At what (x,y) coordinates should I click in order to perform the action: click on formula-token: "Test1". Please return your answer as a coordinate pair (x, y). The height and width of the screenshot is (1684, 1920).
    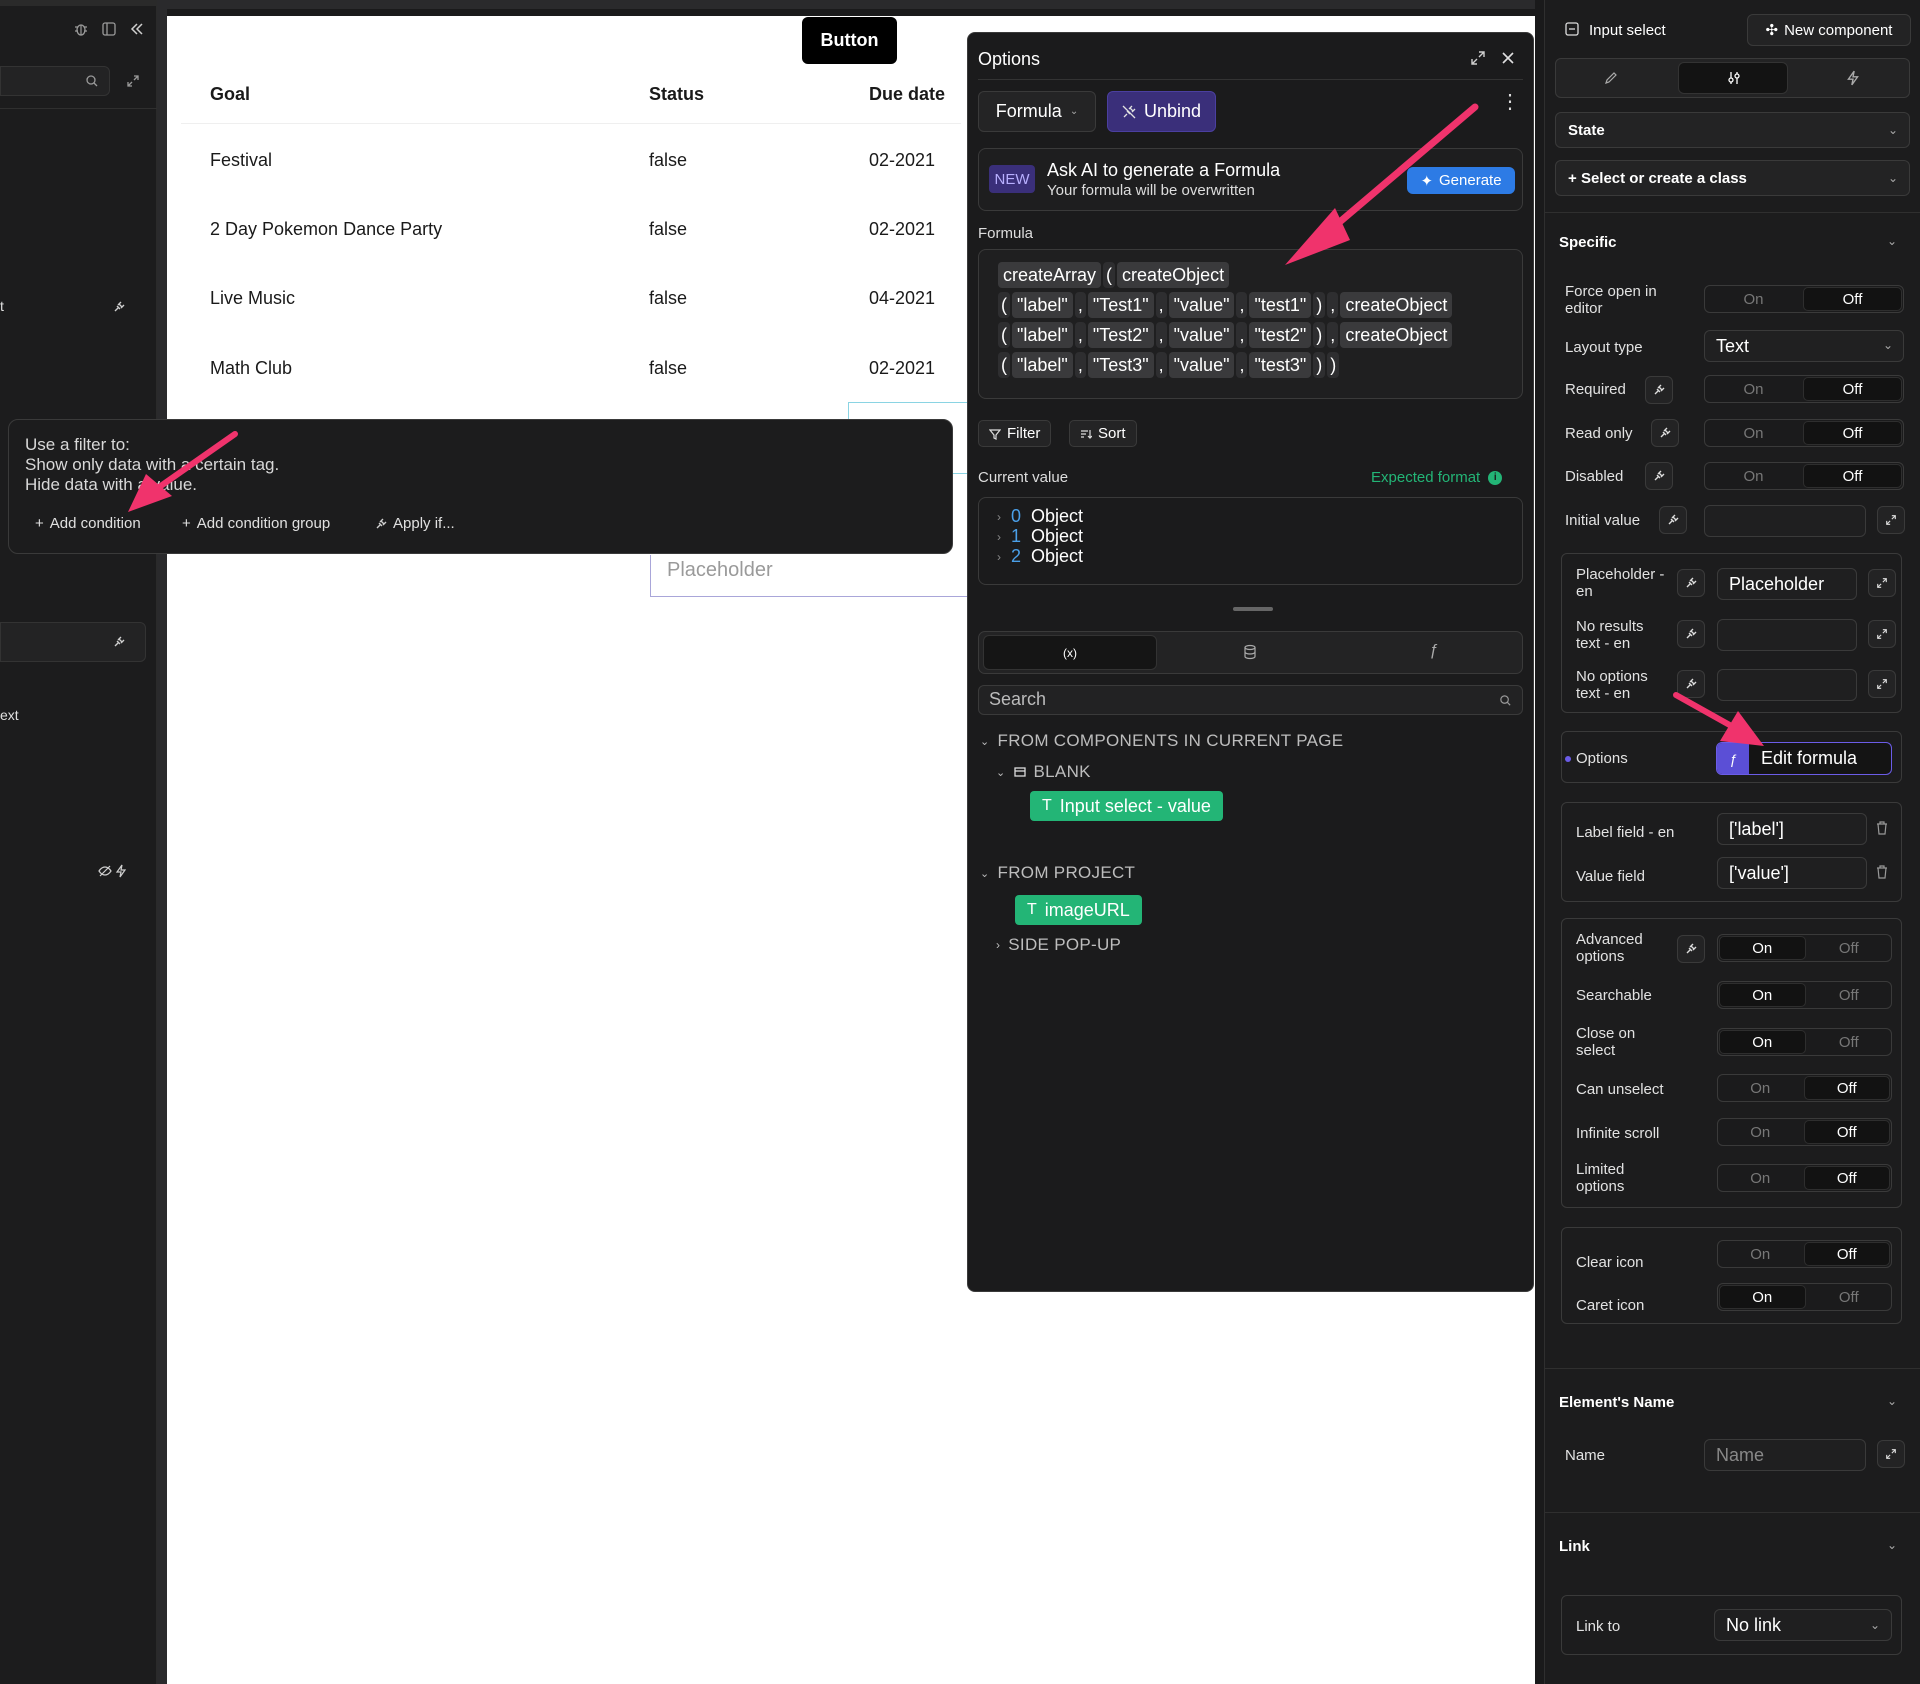
    Looking at the image, I should click on (1120, 305).